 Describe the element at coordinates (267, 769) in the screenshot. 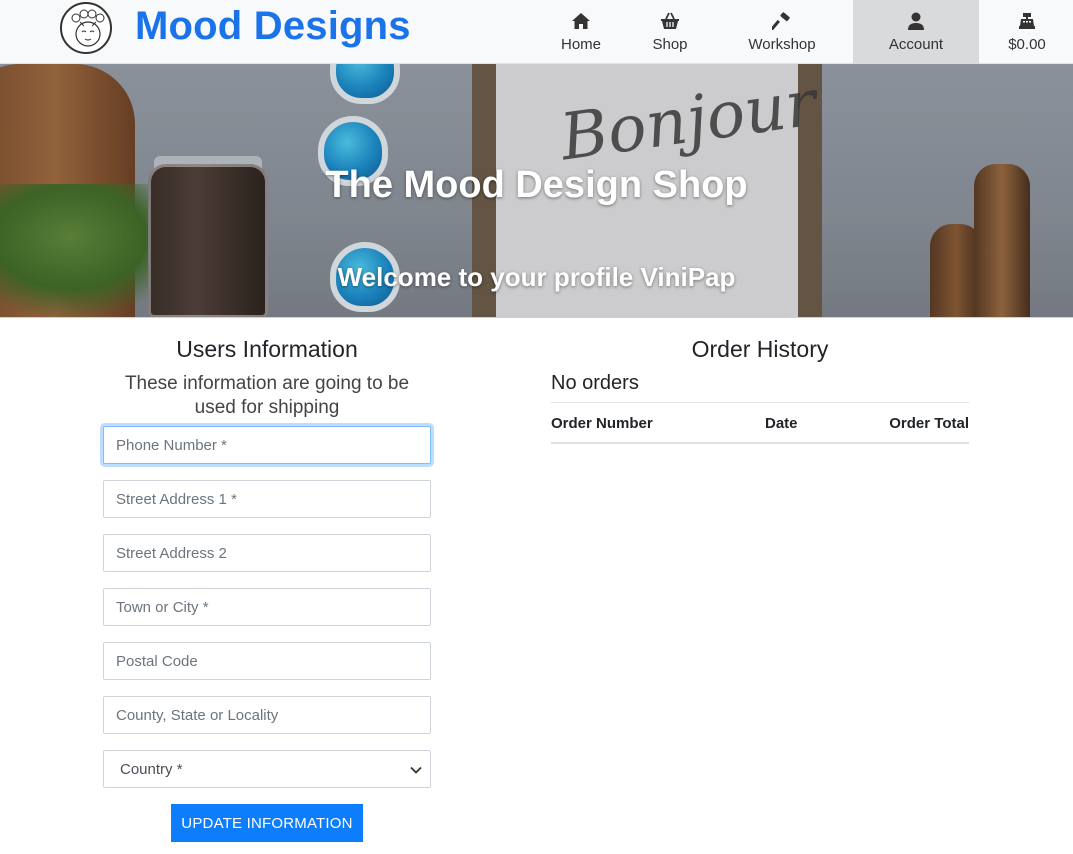

I see `country-select: Country *` at that location.